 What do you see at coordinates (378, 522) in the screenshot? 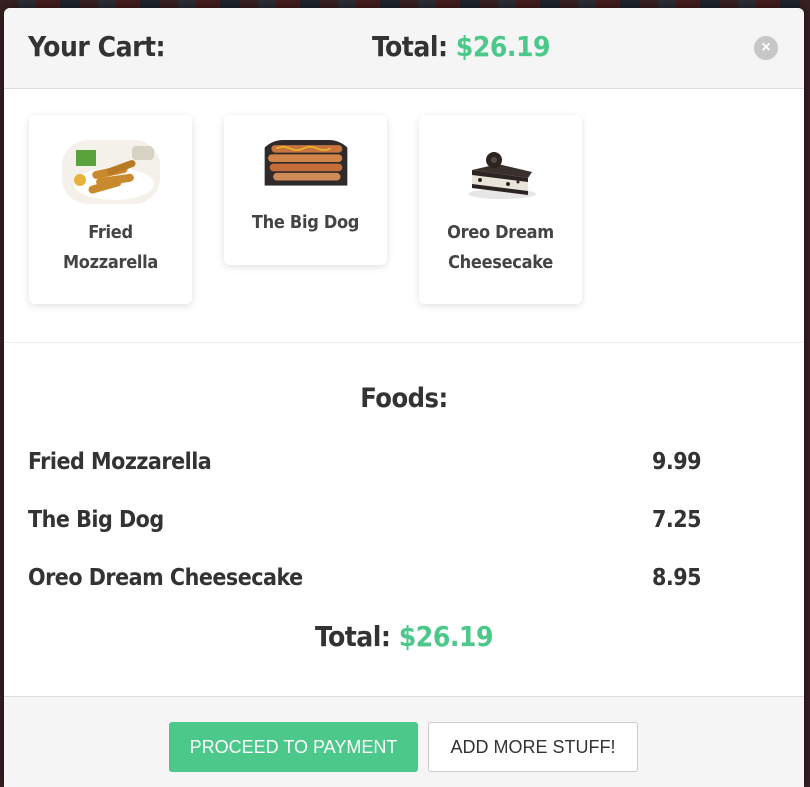
I see `food-row: The Big Dog 7.25` at bounding box center [378, 522].